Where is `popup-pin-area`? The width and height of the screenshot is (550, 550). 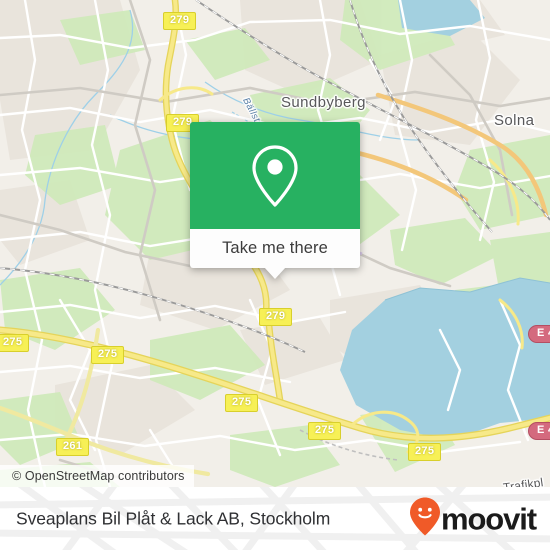
popup-pin-area is located at coordinates (275, 175).